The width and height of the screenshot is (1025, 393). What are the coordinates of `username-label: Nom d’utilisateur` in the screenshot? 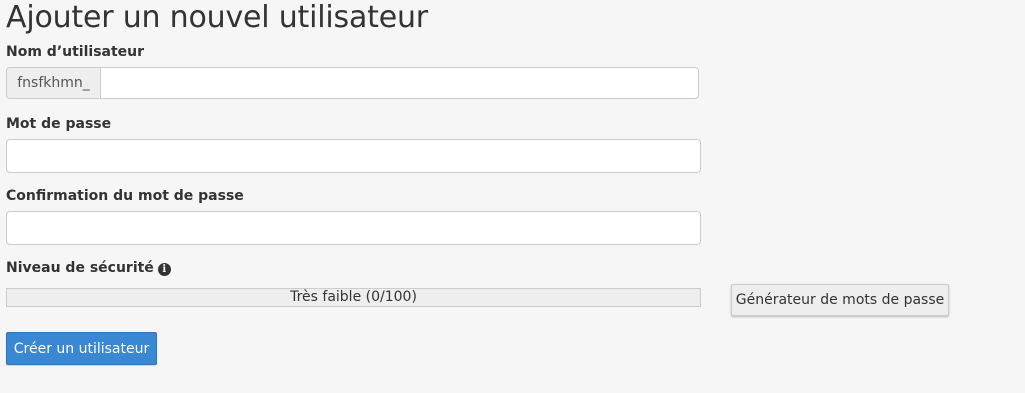 It's located at (75, 52).